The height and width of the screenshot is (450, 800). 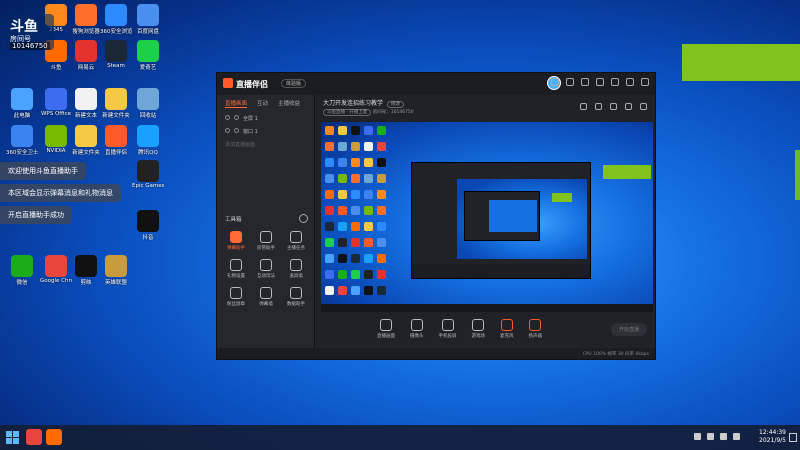 I want to click on tab-interact: 互动, so click(x=262, y=103).